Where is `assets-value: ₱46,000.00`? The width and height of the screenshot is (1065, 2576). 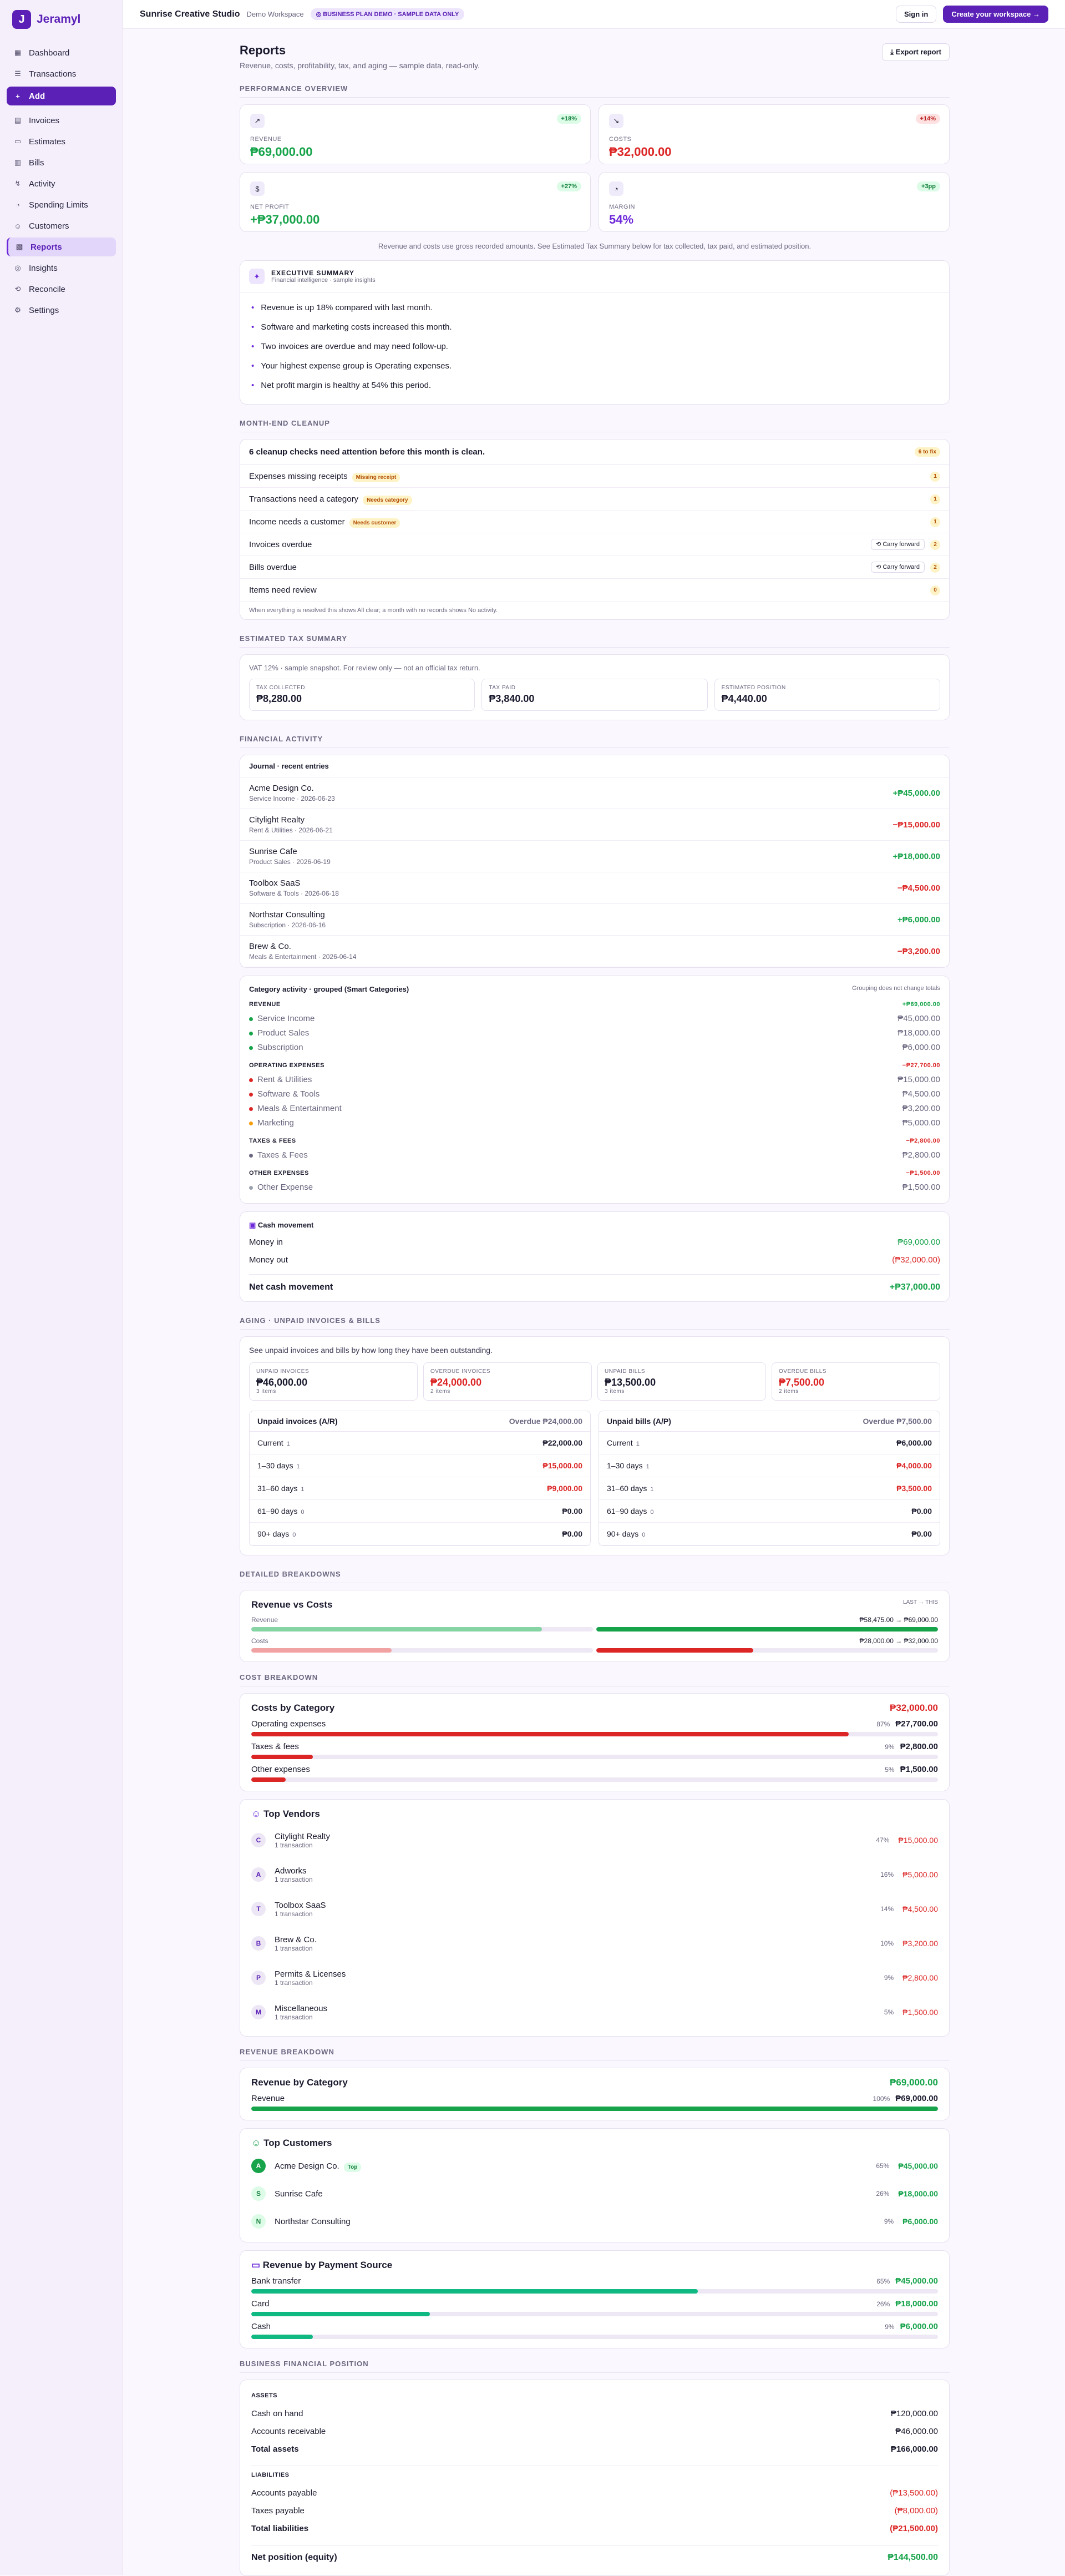
assets-value: ₱46,000.00 is located at coordinates (916, 2431).